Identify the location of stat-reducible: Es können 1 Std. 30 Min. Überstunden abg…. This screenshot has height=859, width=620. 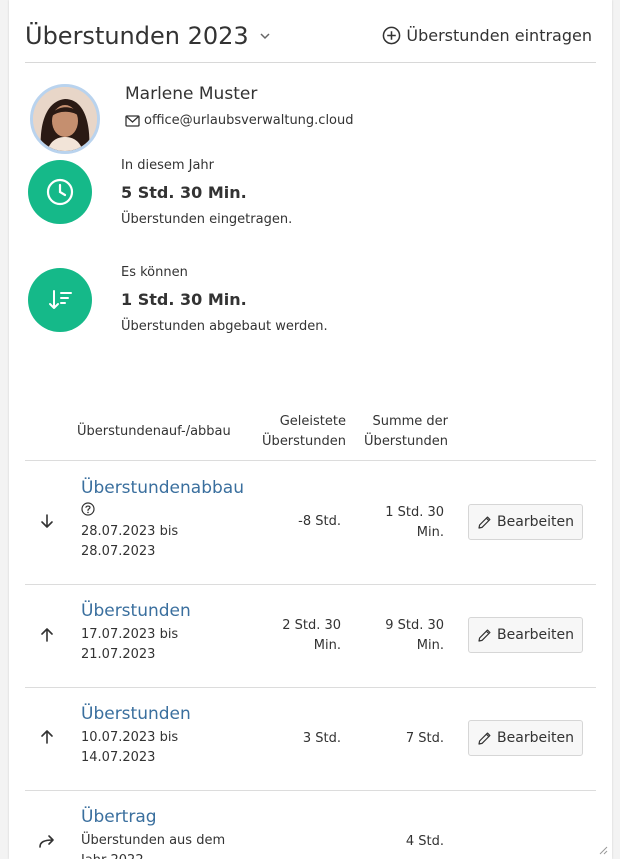
(224, 299).